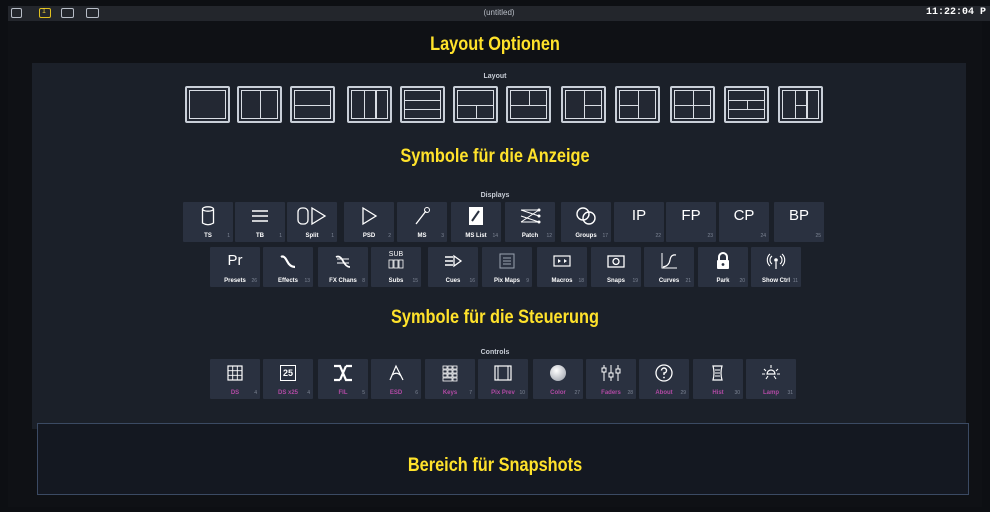 This screenshot has height=512, width=990. Describe the element at coordinates (495, 76) in the screenshot. I see `section-label-layout: Layout` at that location.